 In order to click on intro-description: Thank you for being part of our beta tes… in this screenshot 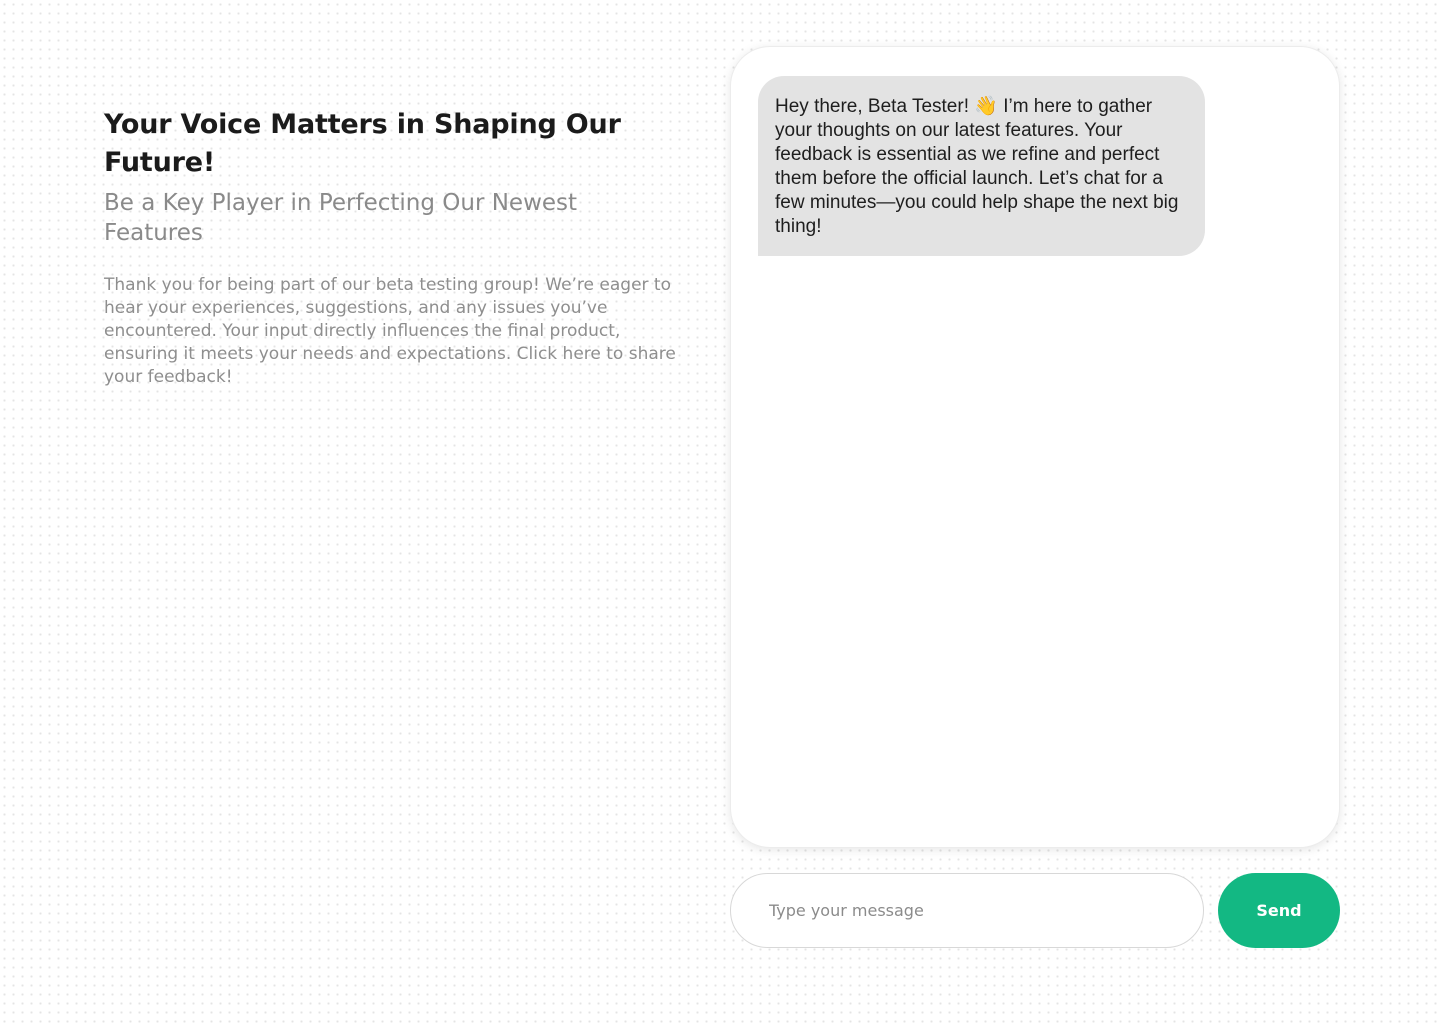, I will do `click(390, 331)`.